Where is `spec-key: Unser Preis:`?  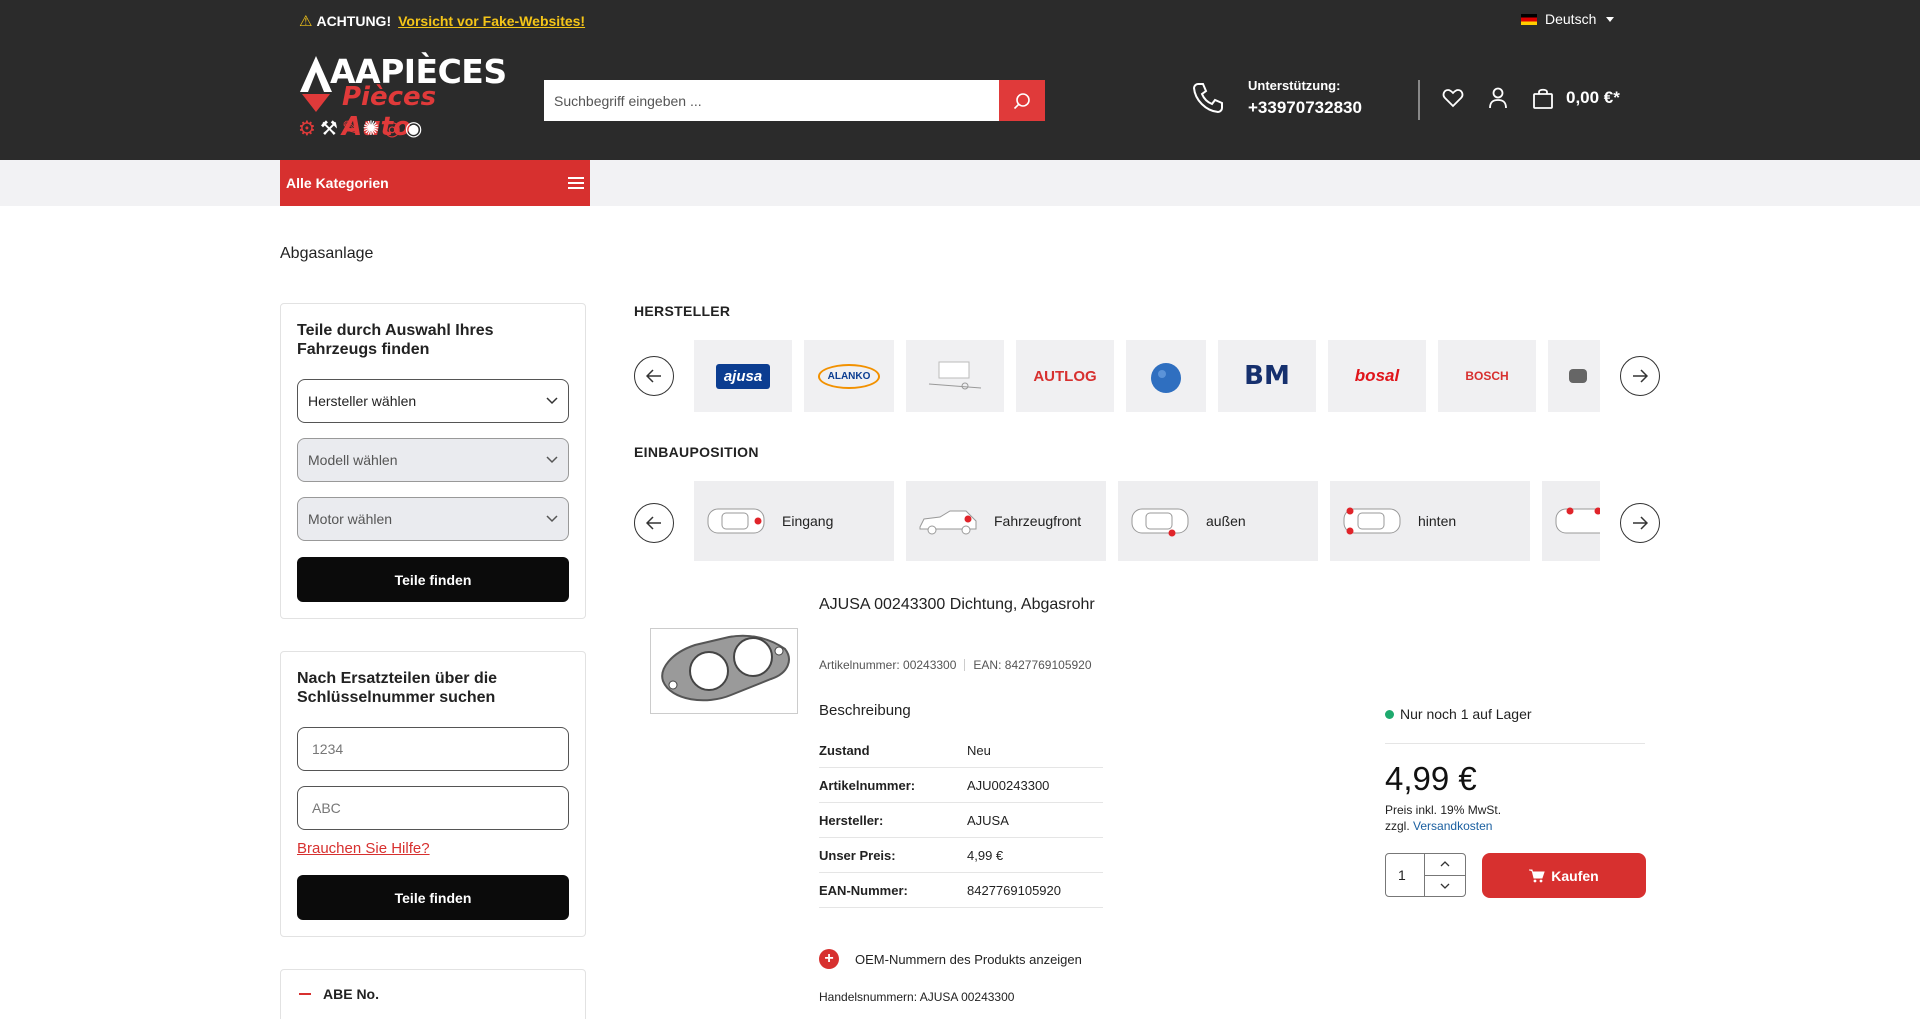 spec-key: Unser Preis: is located at coordinates (857, 855).